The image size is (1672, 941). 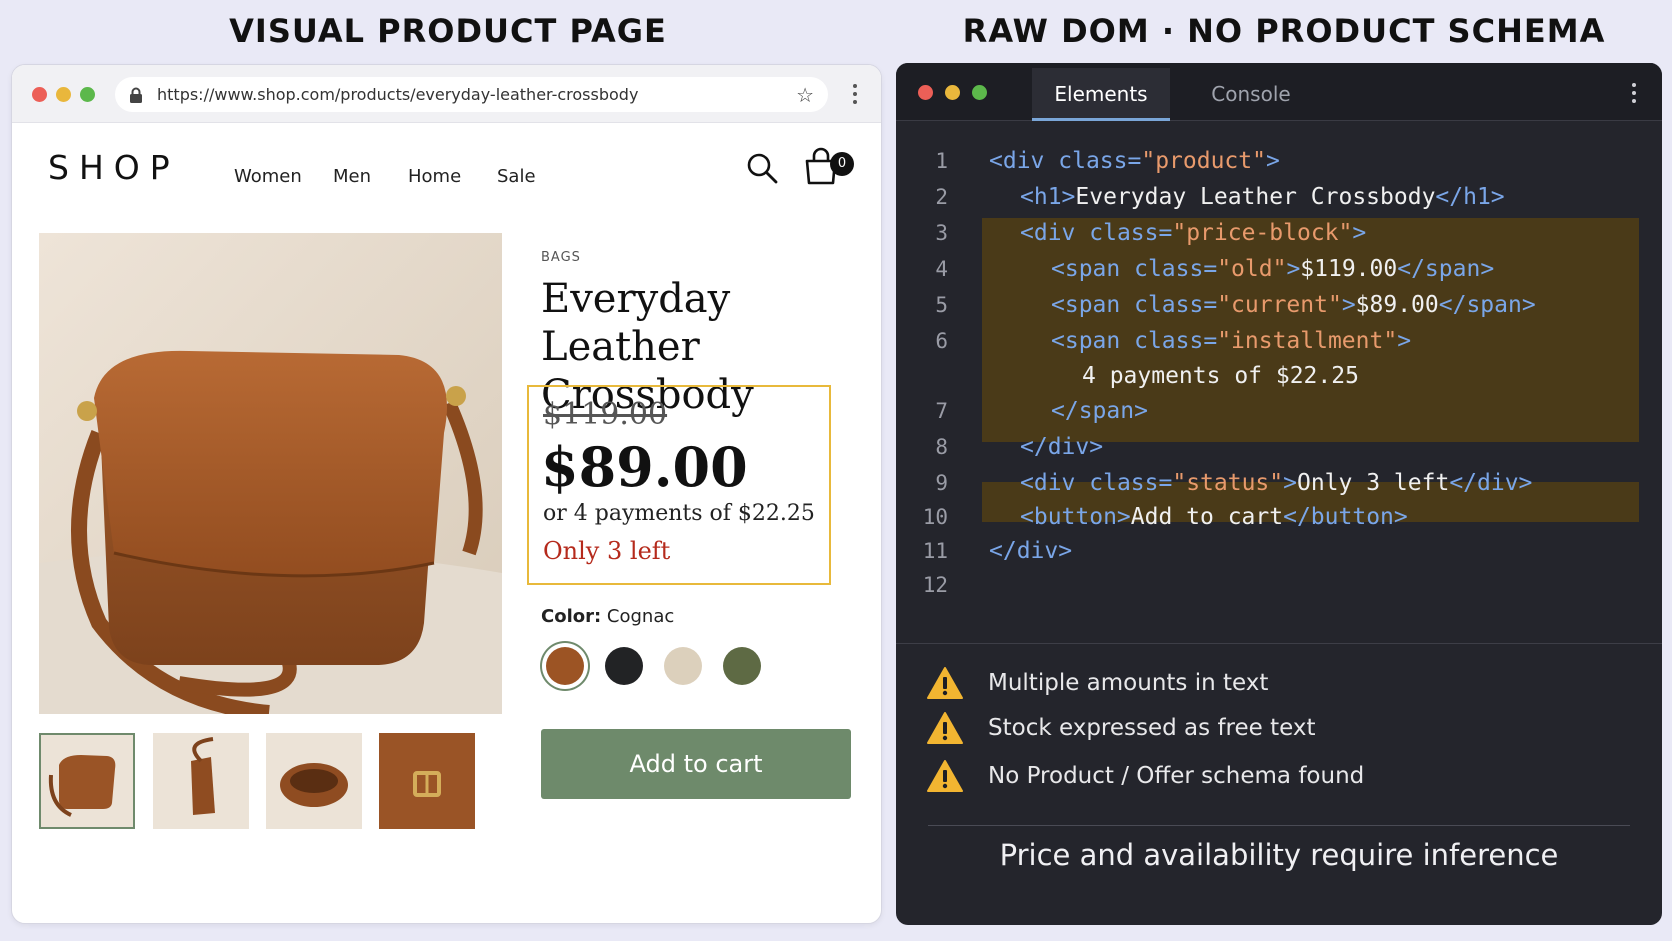 What do you see at coordinates (935, 551) in the screenshot?
I see `line-number: 11` at bounding box center [935, 551].